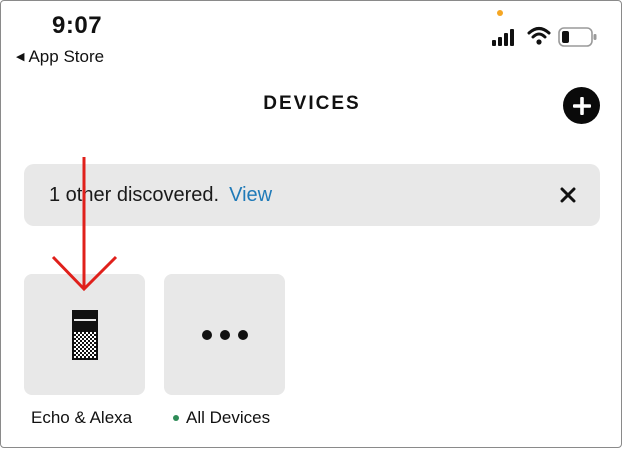  I want to click on back-to-app-store: ◀ App Store, so click(60, 57).